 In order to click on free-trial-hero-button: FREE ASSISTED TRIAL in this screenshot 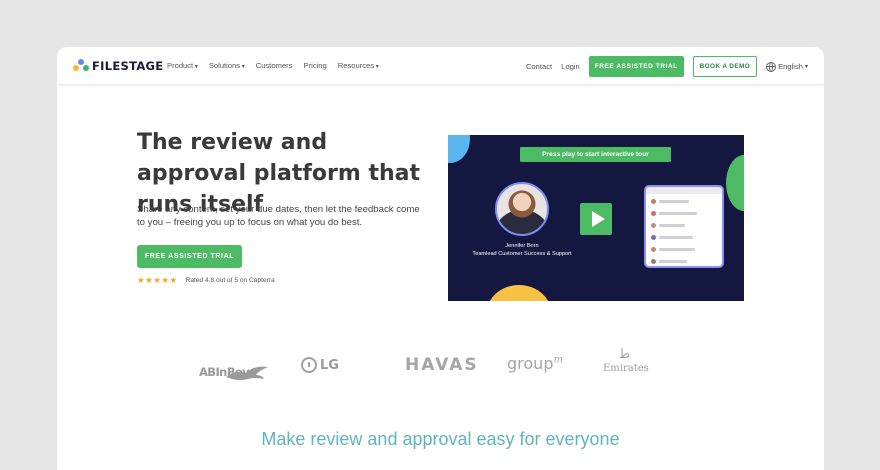, I will do `click(189, 256)`.